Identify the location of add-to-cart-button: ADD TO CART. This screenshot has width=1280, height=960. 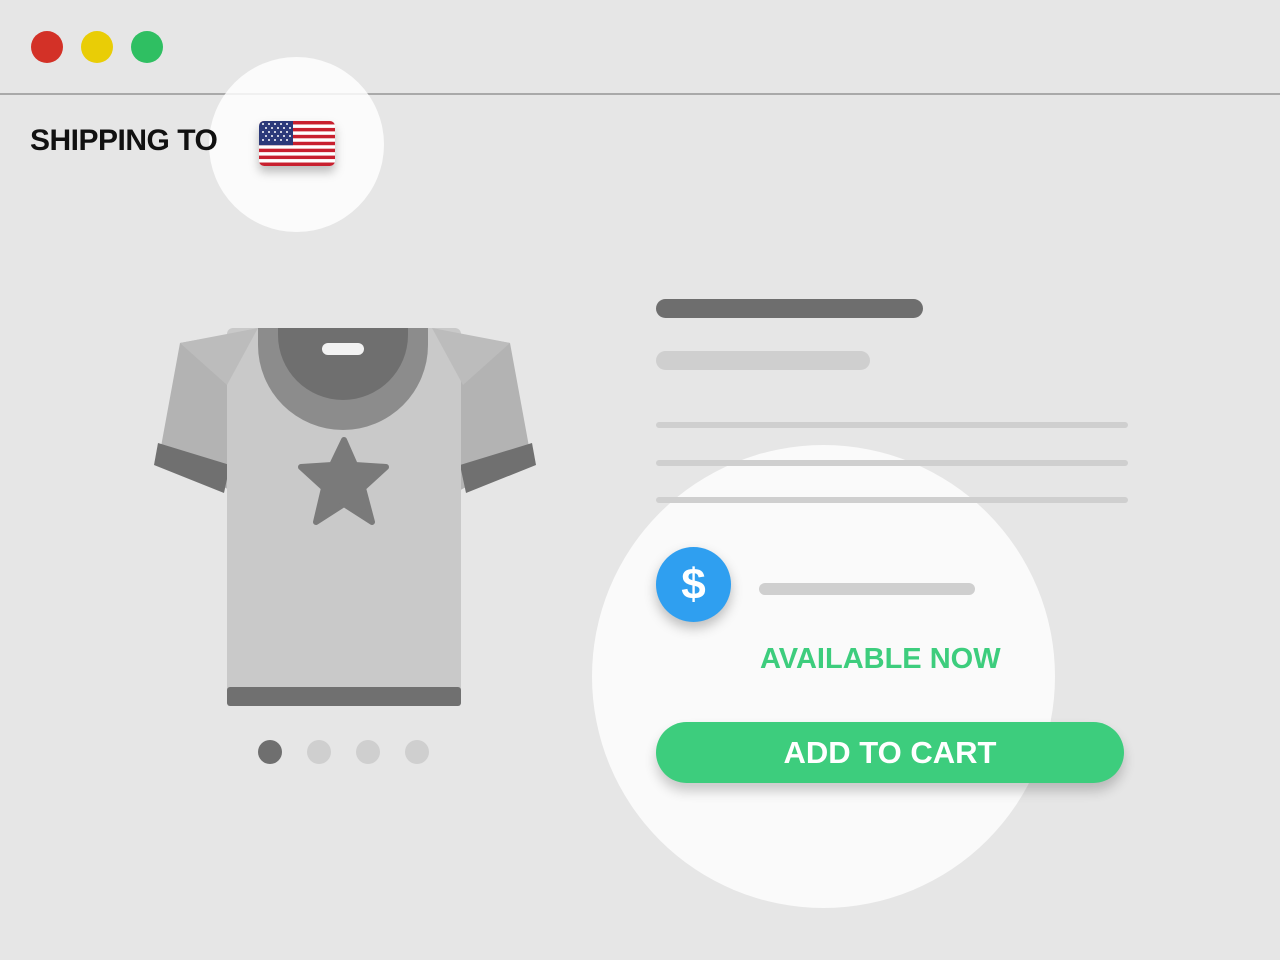
(890, 752).